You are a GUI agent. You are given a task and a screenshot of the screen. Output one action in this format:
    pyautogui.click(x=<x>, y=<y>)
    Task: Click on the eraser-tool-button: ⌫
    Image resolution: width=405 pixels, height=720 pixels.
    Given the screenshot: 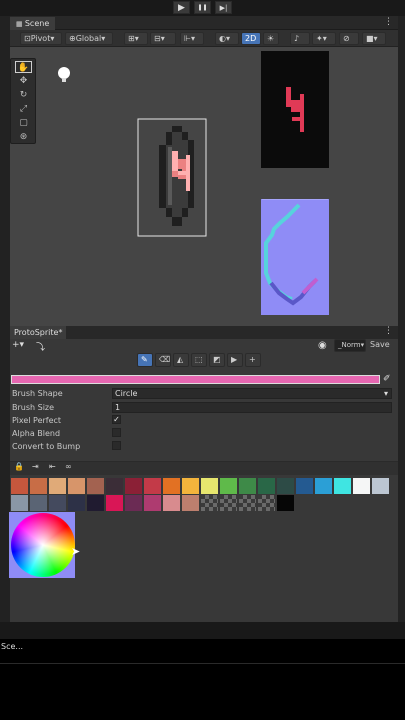 What is the action you would take?
    pyautogui.click(x=163, y=360)
    